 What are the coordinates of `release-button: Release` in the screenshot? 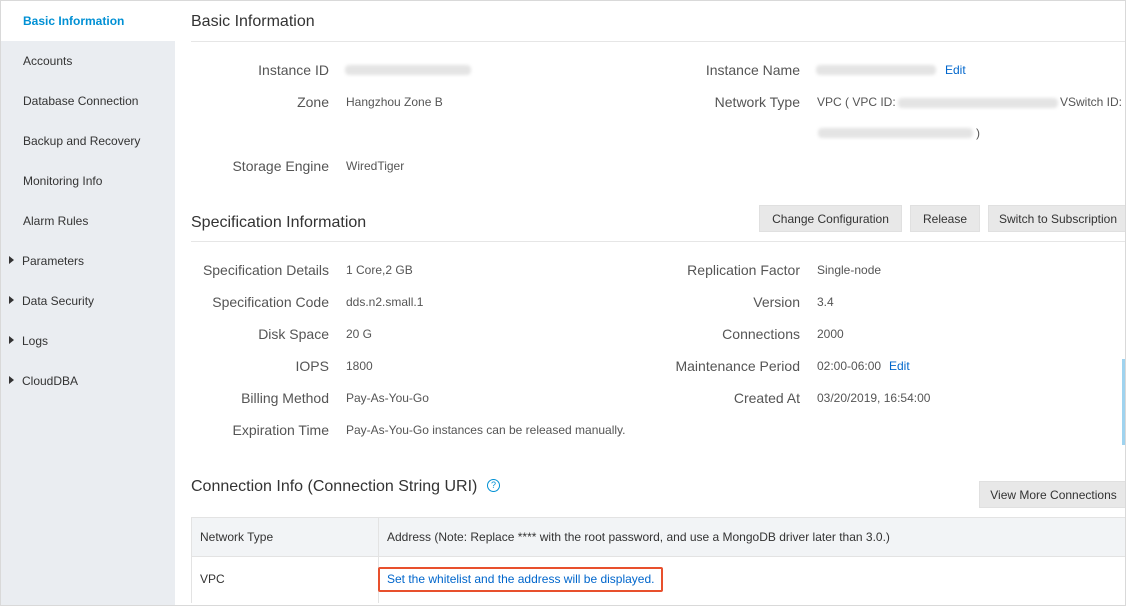 It's located at (945, 218).